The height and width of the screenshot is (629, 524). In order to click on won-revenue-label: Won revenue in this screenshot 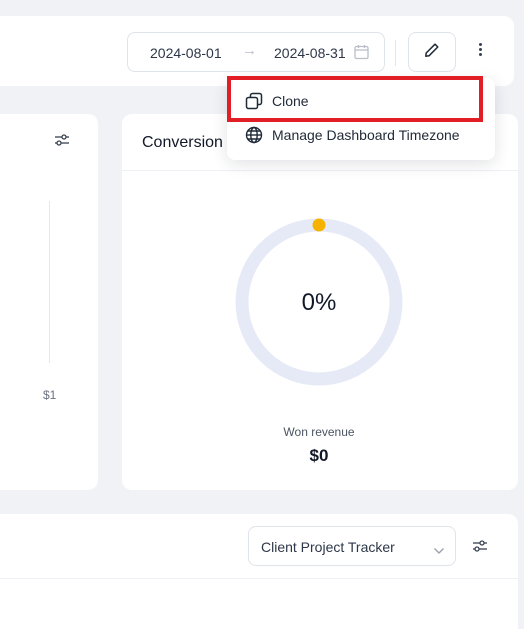, I will do `click(319, 432)`.